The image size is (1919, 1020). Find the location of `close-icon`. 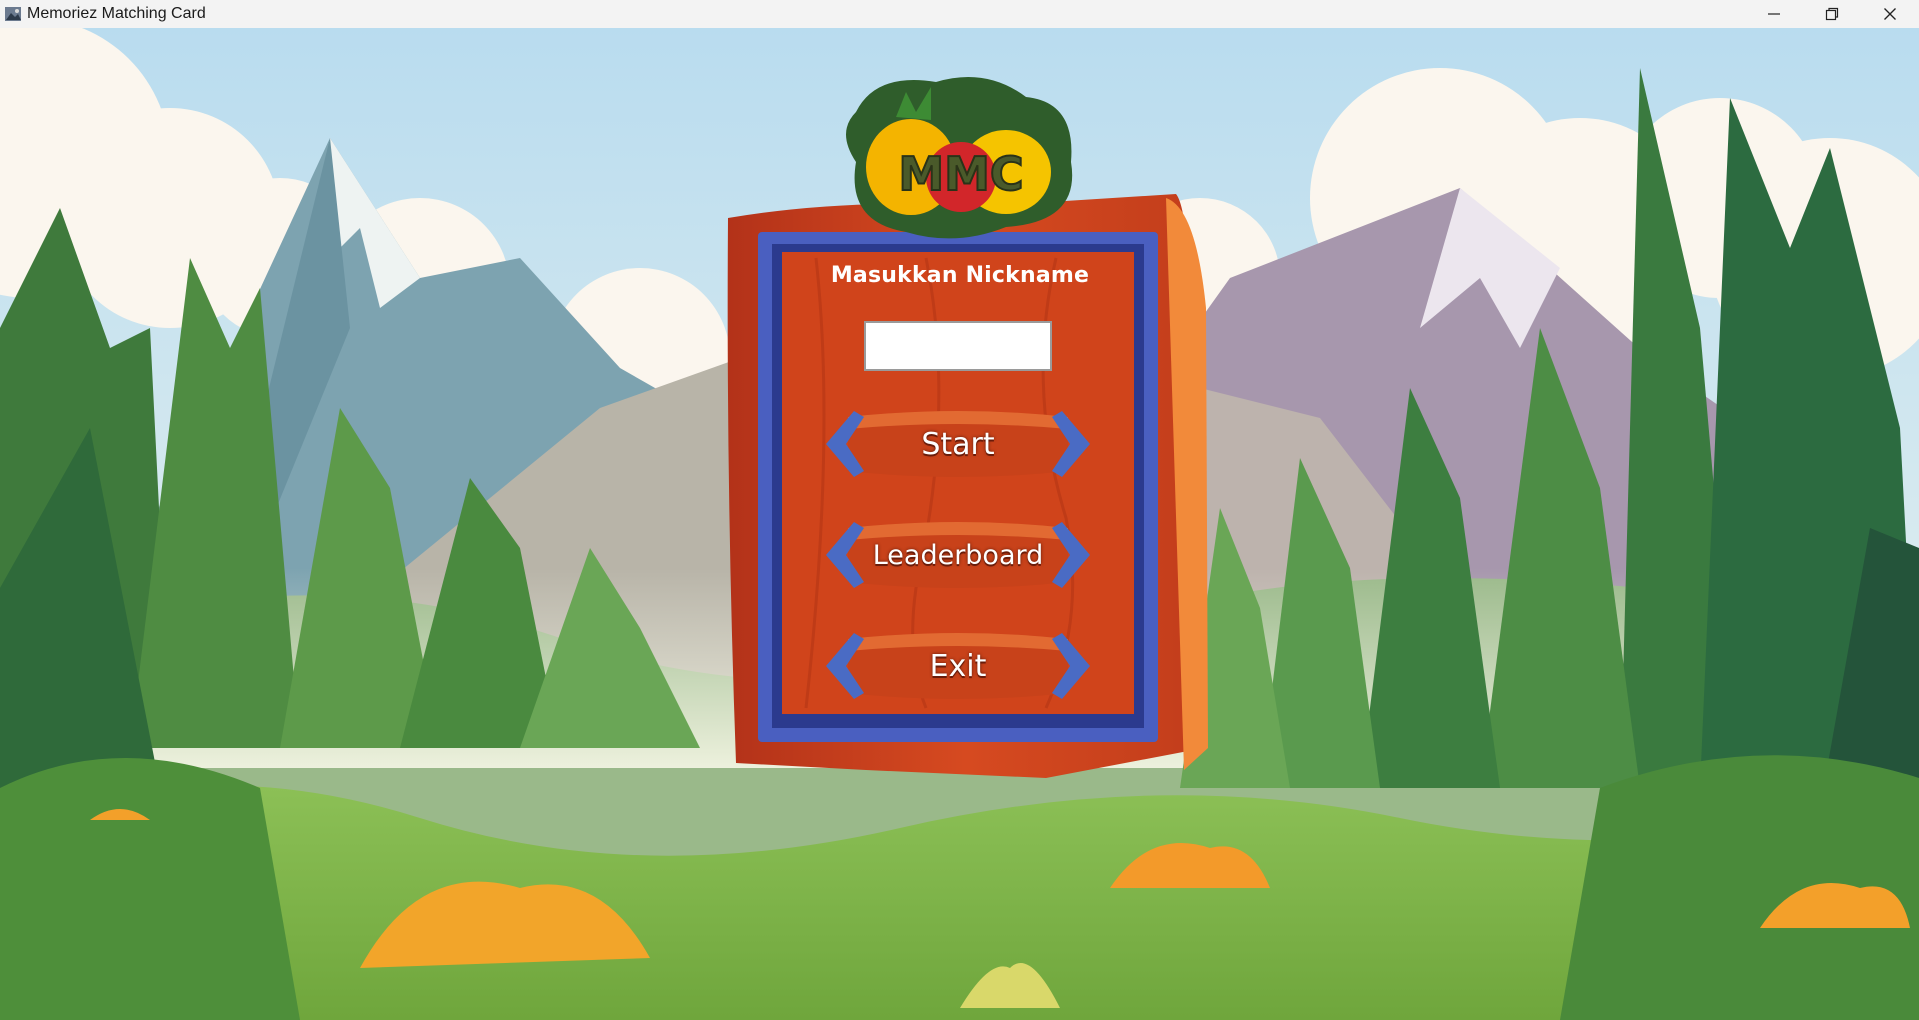

close-icon is located at coordinates (1890, 14).